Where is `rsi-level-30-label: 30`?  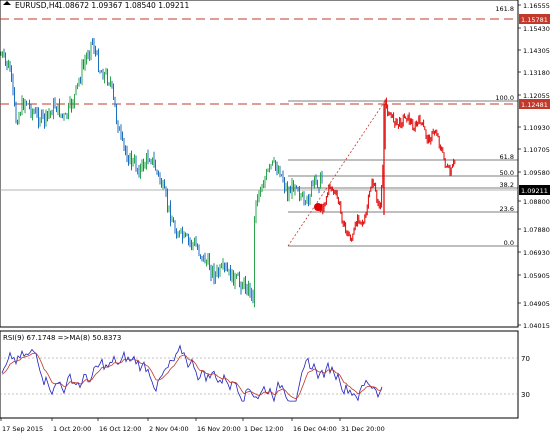
rsi-level-30-label: 30 is located at coordinates (525, 395).